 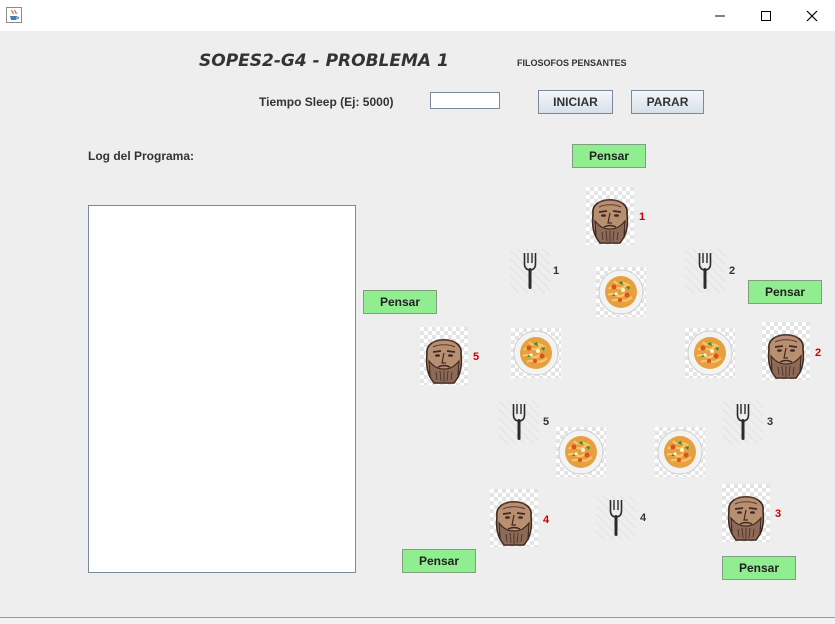 I want to click on page-subtitle: FILOSOFOS PENSANTES, so click(x=572, y=63).